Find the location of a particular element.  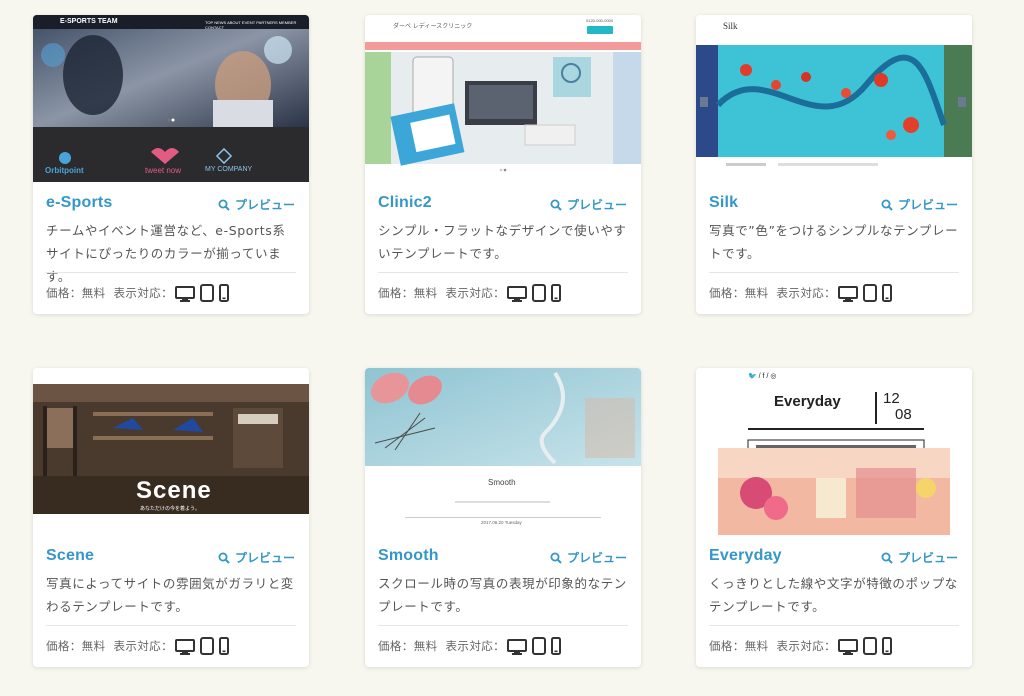

smooth-date: 2017.06.20 Tuesday is located at coordinates (501, 522).